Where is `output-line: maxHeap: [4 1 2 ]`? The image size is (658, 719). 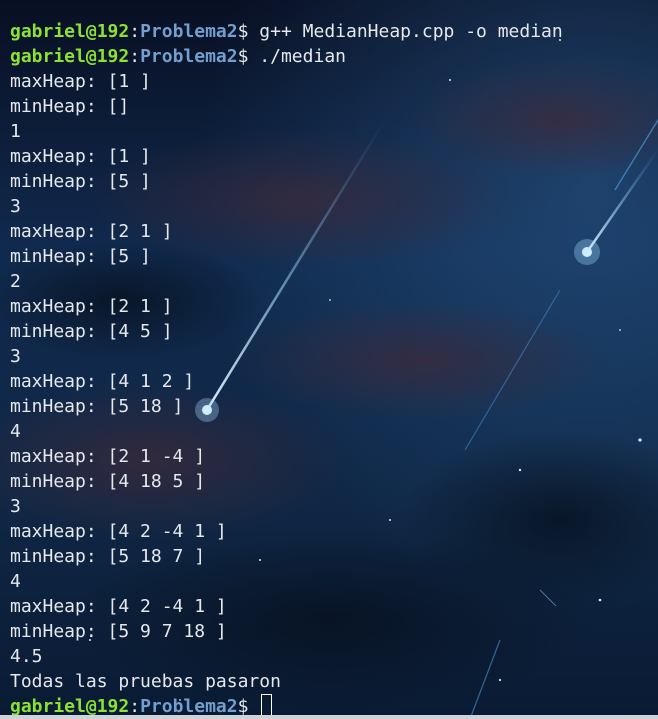
output-line: maxHeap: [4 1 2 ] is located at coordinates (102, 381).